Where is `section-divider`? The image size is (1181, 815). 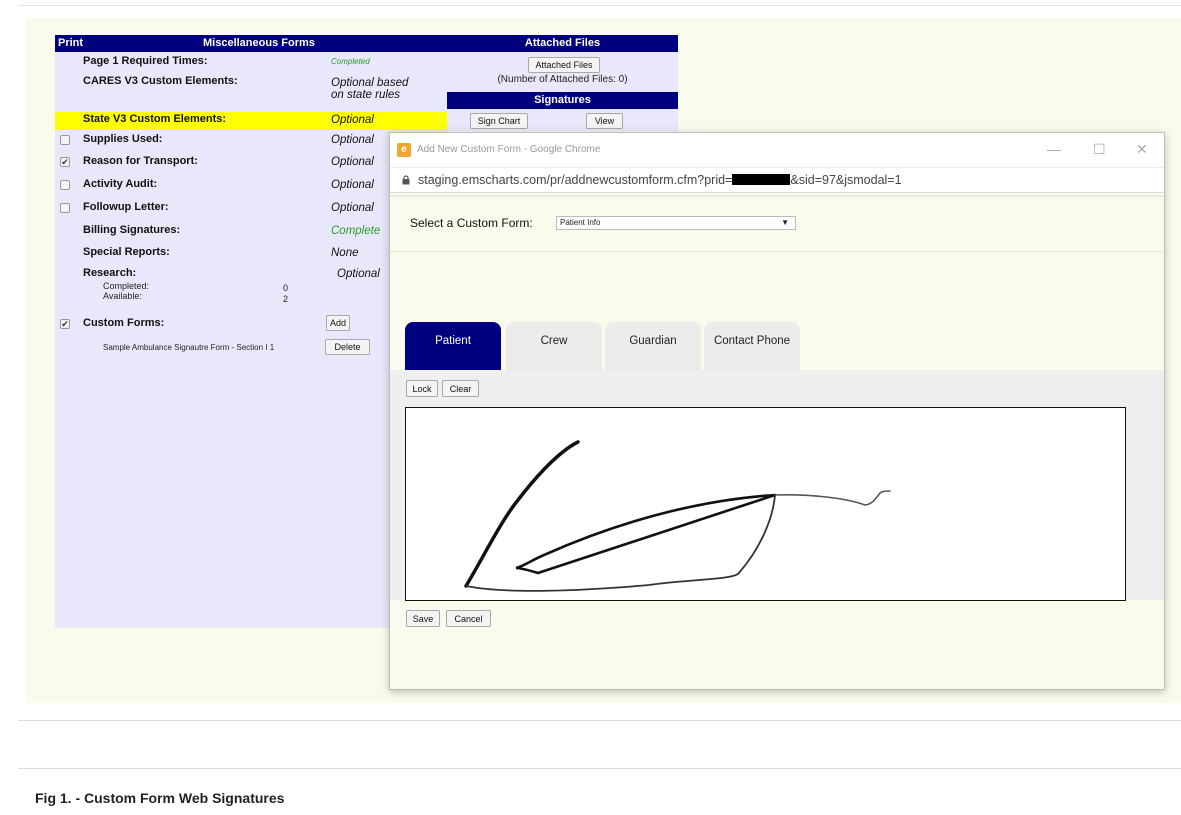 section-divider is located at coordinates (777, 251).